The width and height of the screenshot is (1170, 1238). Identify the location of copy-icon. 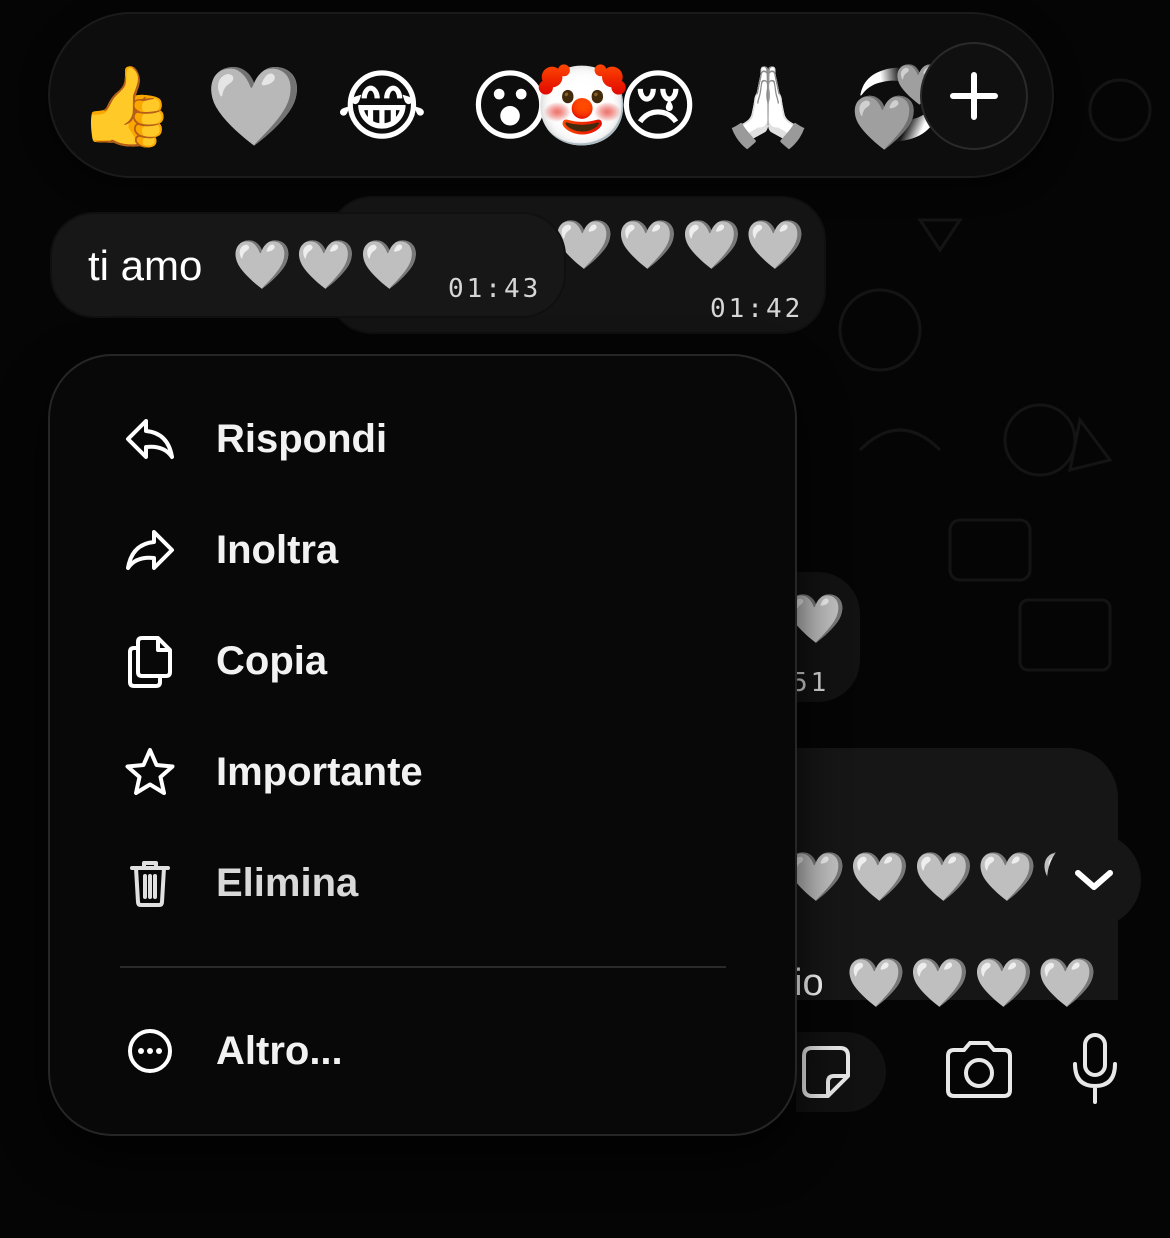
(150, 661).